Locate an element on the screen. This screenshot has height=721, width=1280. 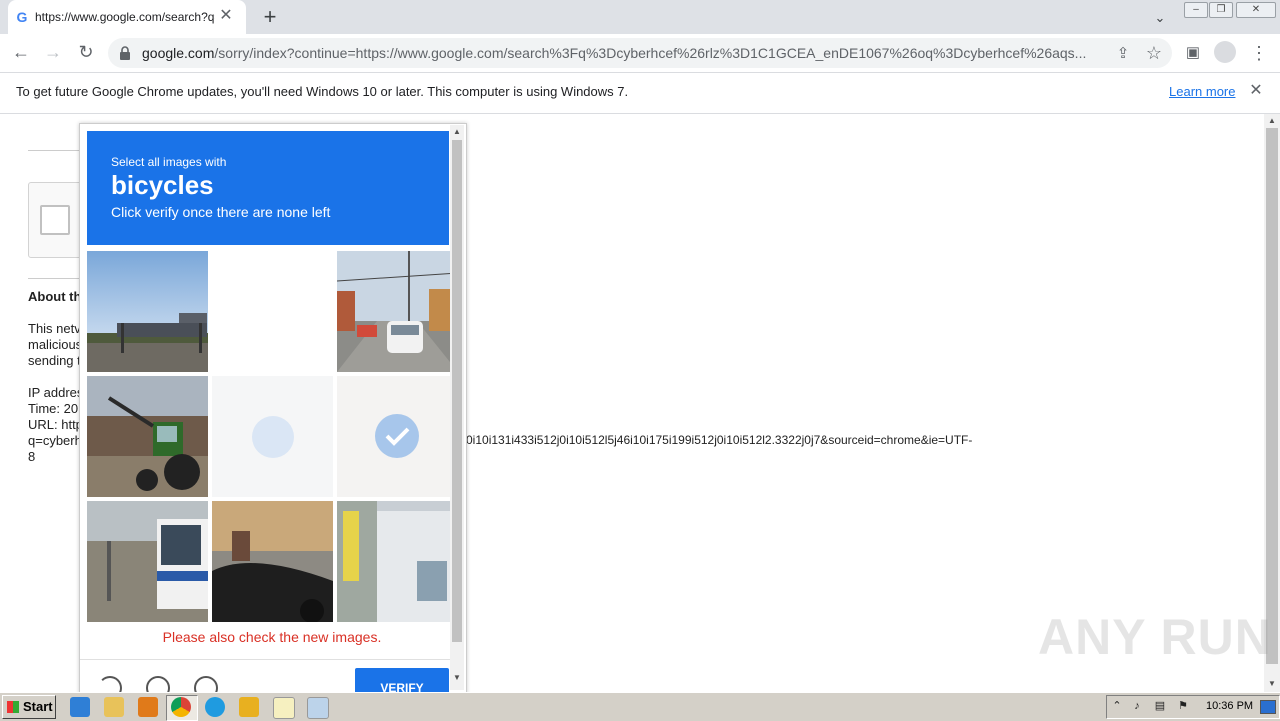
url-host: google.com is located at coordinates (178, 53).